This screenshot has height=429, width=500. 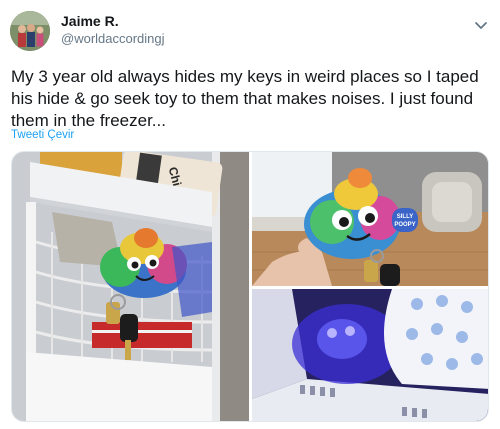 What do you see at coordinates (370, 219) in the screenshot?
I see `photo-toy-in-hand: SILLY POOPY` at bounding box center [370, 219].